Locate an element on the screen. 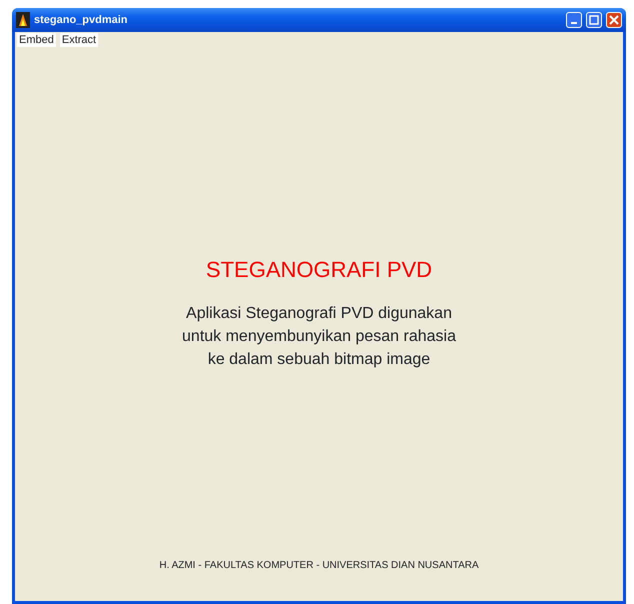  menu-item: Extract is located at coordinates (79, 40).